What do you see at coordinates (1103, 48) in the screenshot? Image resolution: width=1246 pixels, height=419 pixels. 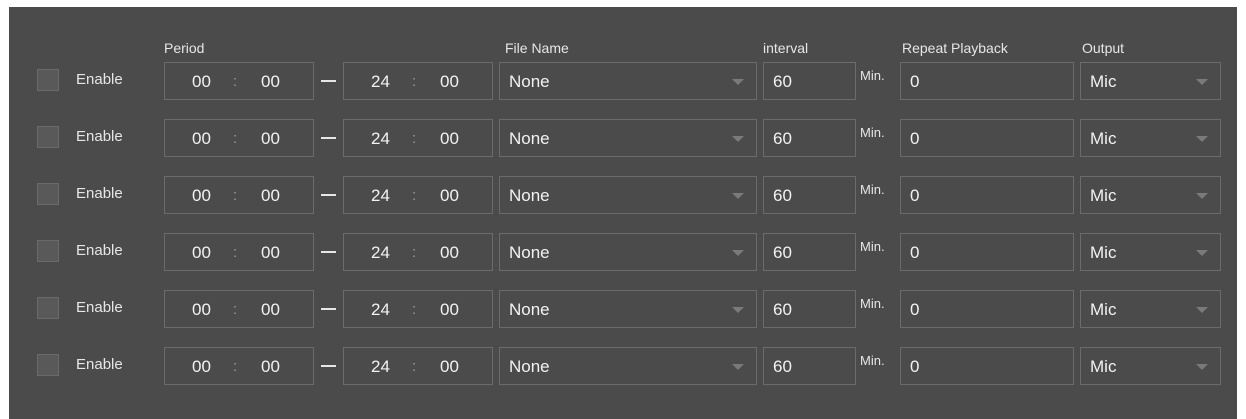 I see `header-output: Output` at bounding box center [1103, 48].